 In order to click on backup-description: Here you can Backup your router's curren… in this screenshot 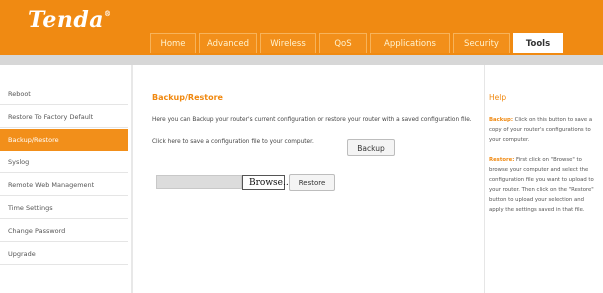, I will do `click(312, 120)`.